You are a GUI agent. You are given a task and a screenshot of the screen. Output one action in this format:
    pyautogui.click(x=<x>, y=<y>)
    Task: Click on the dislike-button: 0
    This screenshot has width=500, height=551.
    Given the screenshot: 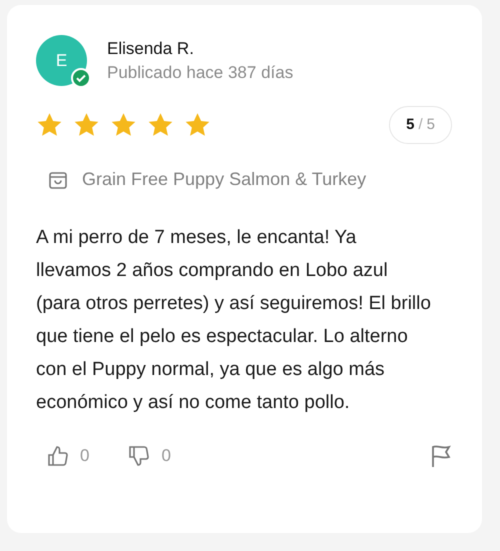 What is the action you would take?
    pyautogui.click(x=149, y=455)
    